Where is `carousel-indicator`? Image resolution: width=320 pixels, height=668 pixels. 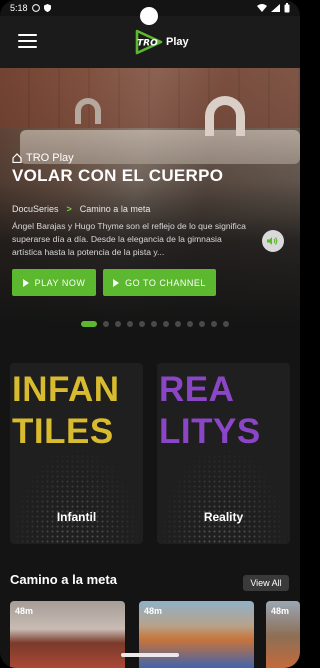 carousel-indicator is located at coordinates (155, 324).